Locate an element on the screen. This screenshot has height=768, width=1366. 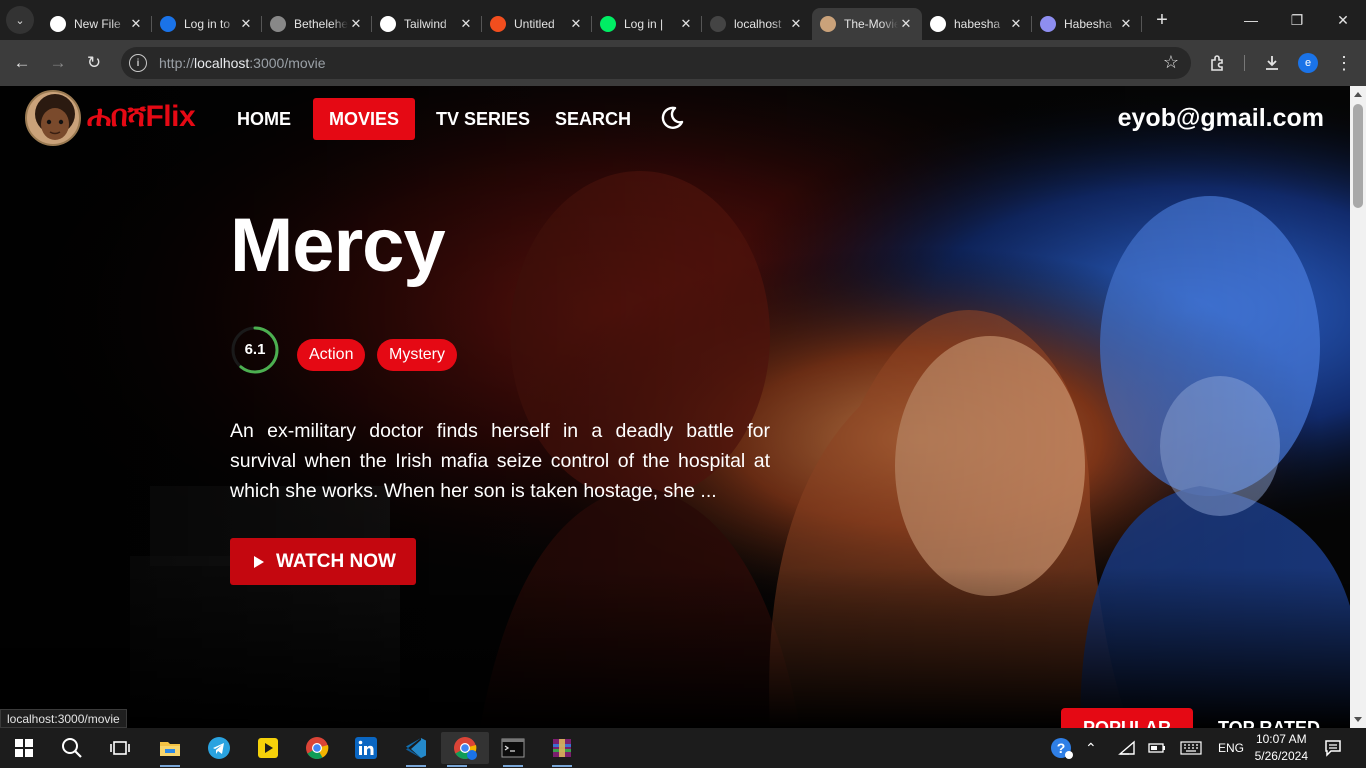
winrar-icon is located at coordinates (562, 749).